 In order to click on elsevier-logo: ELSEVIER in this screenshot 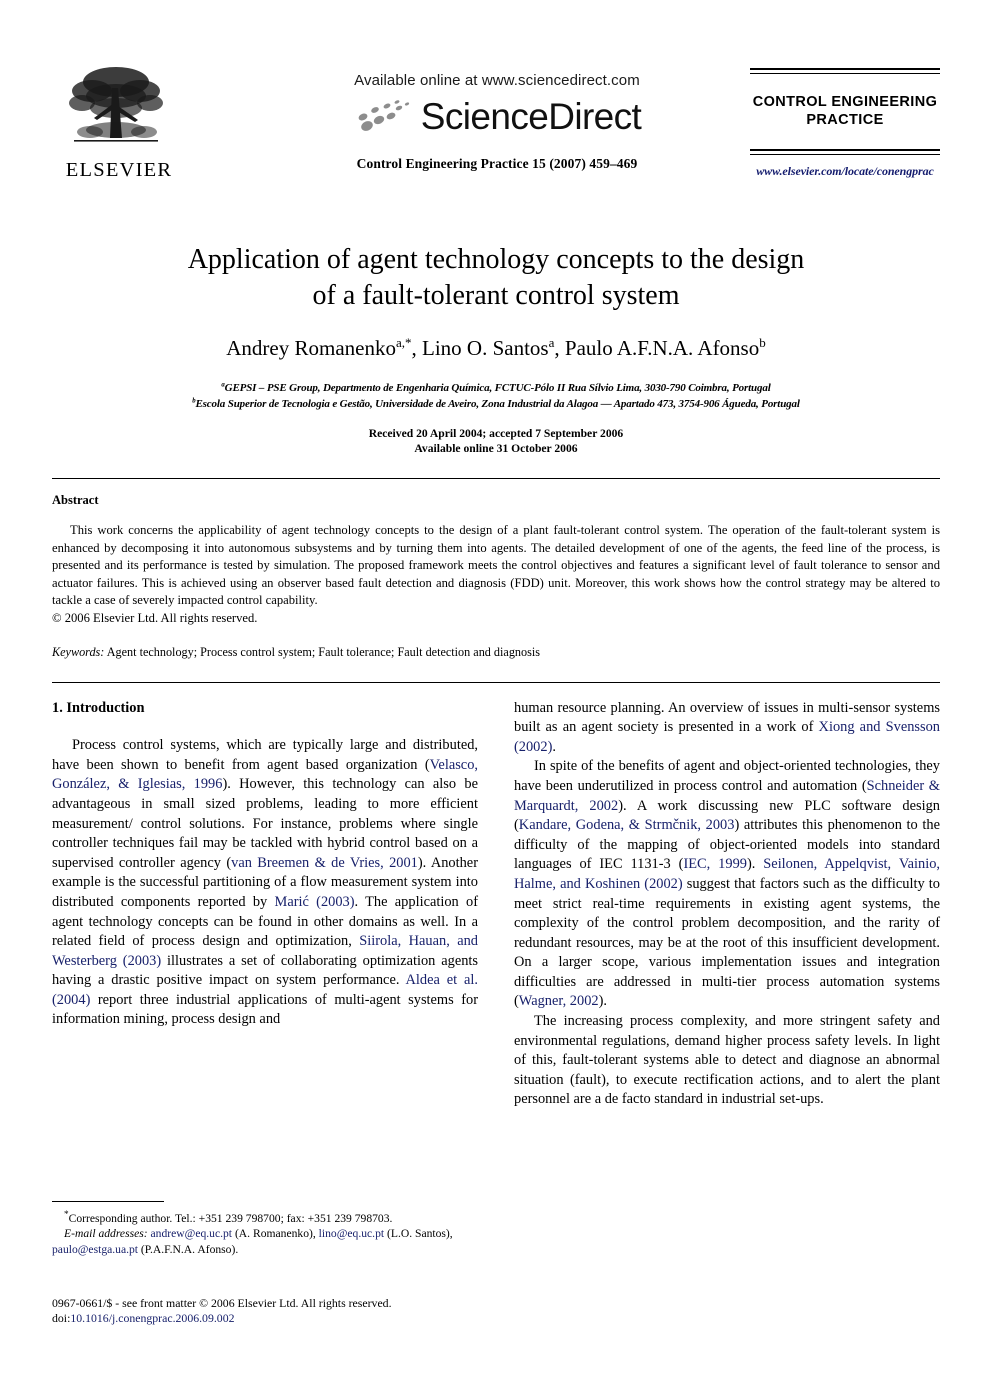, I will do `click(119, 120)`.